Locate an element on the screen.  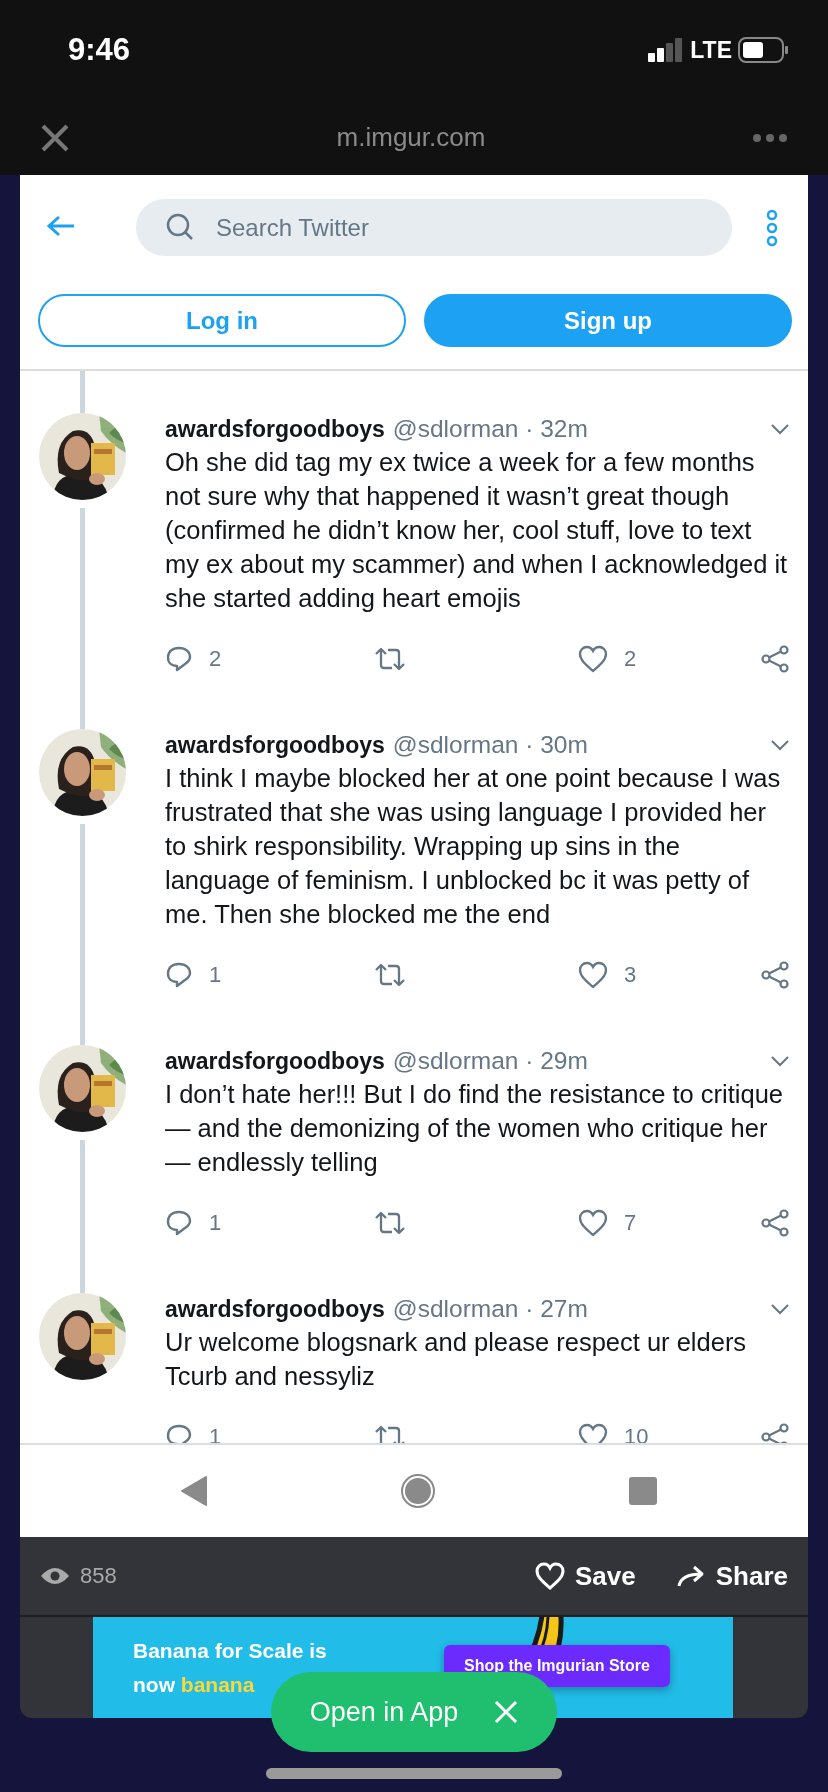
recents-icon is located at coordinates (643, 1491).